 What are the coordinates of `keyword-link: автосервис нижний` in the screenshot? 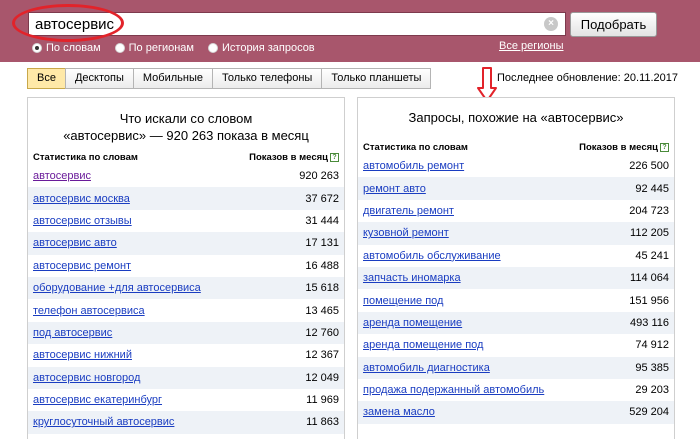 It's located at (82, 355).